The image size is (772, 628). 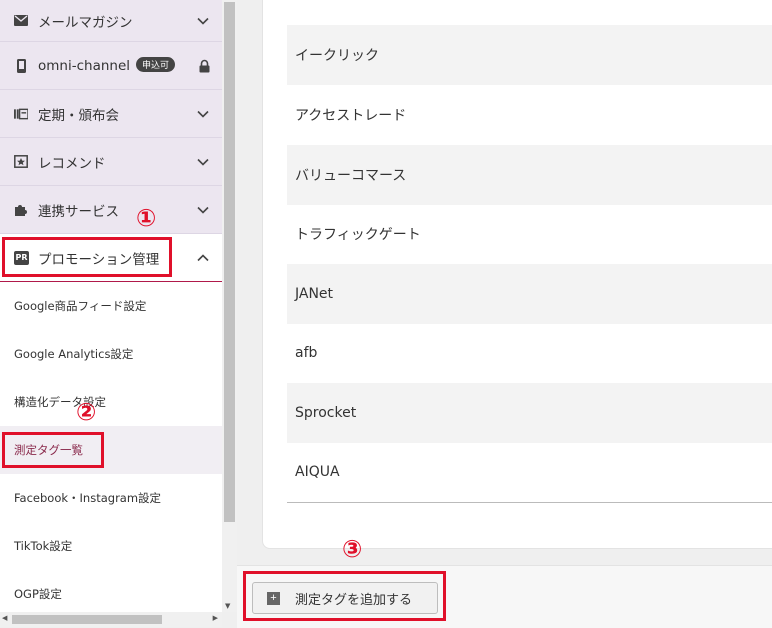 I want to click on calendar-icon, so click(x=21, y=114).